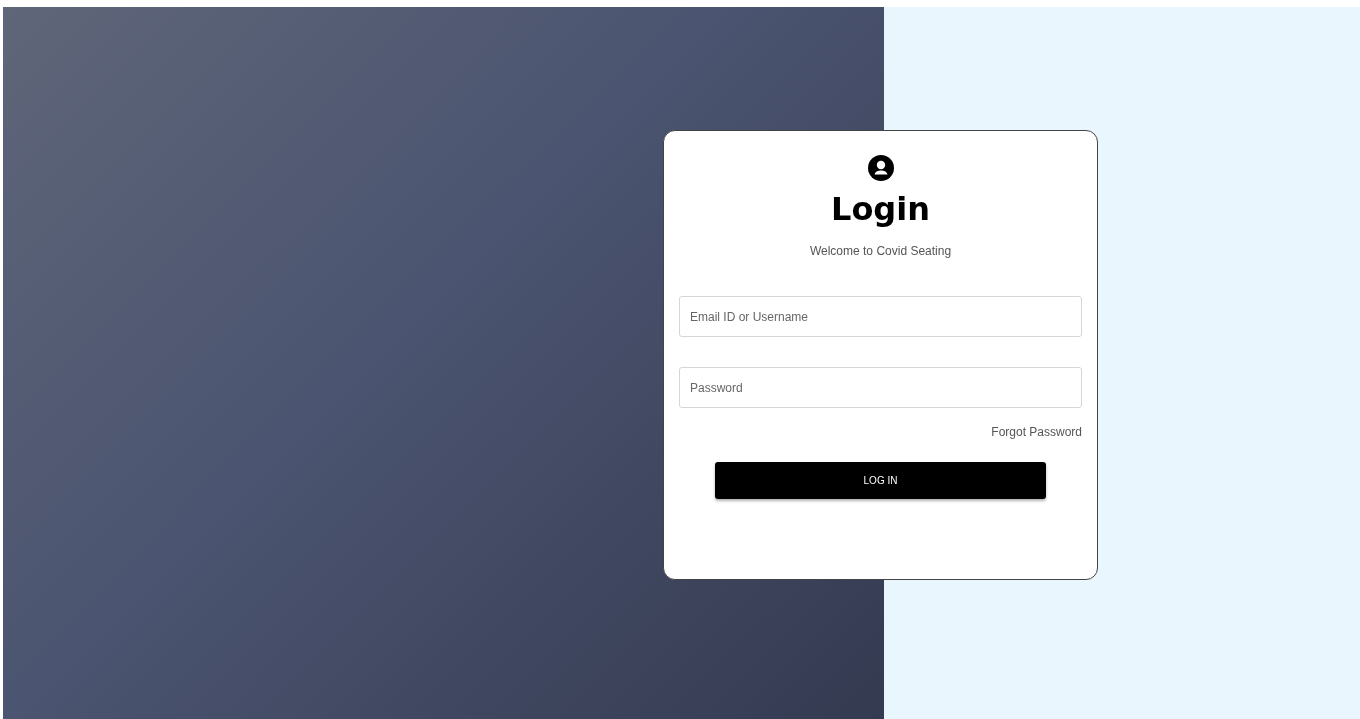  I want to click on forgot-password-link: Forgot Password, so click(1036, 432).